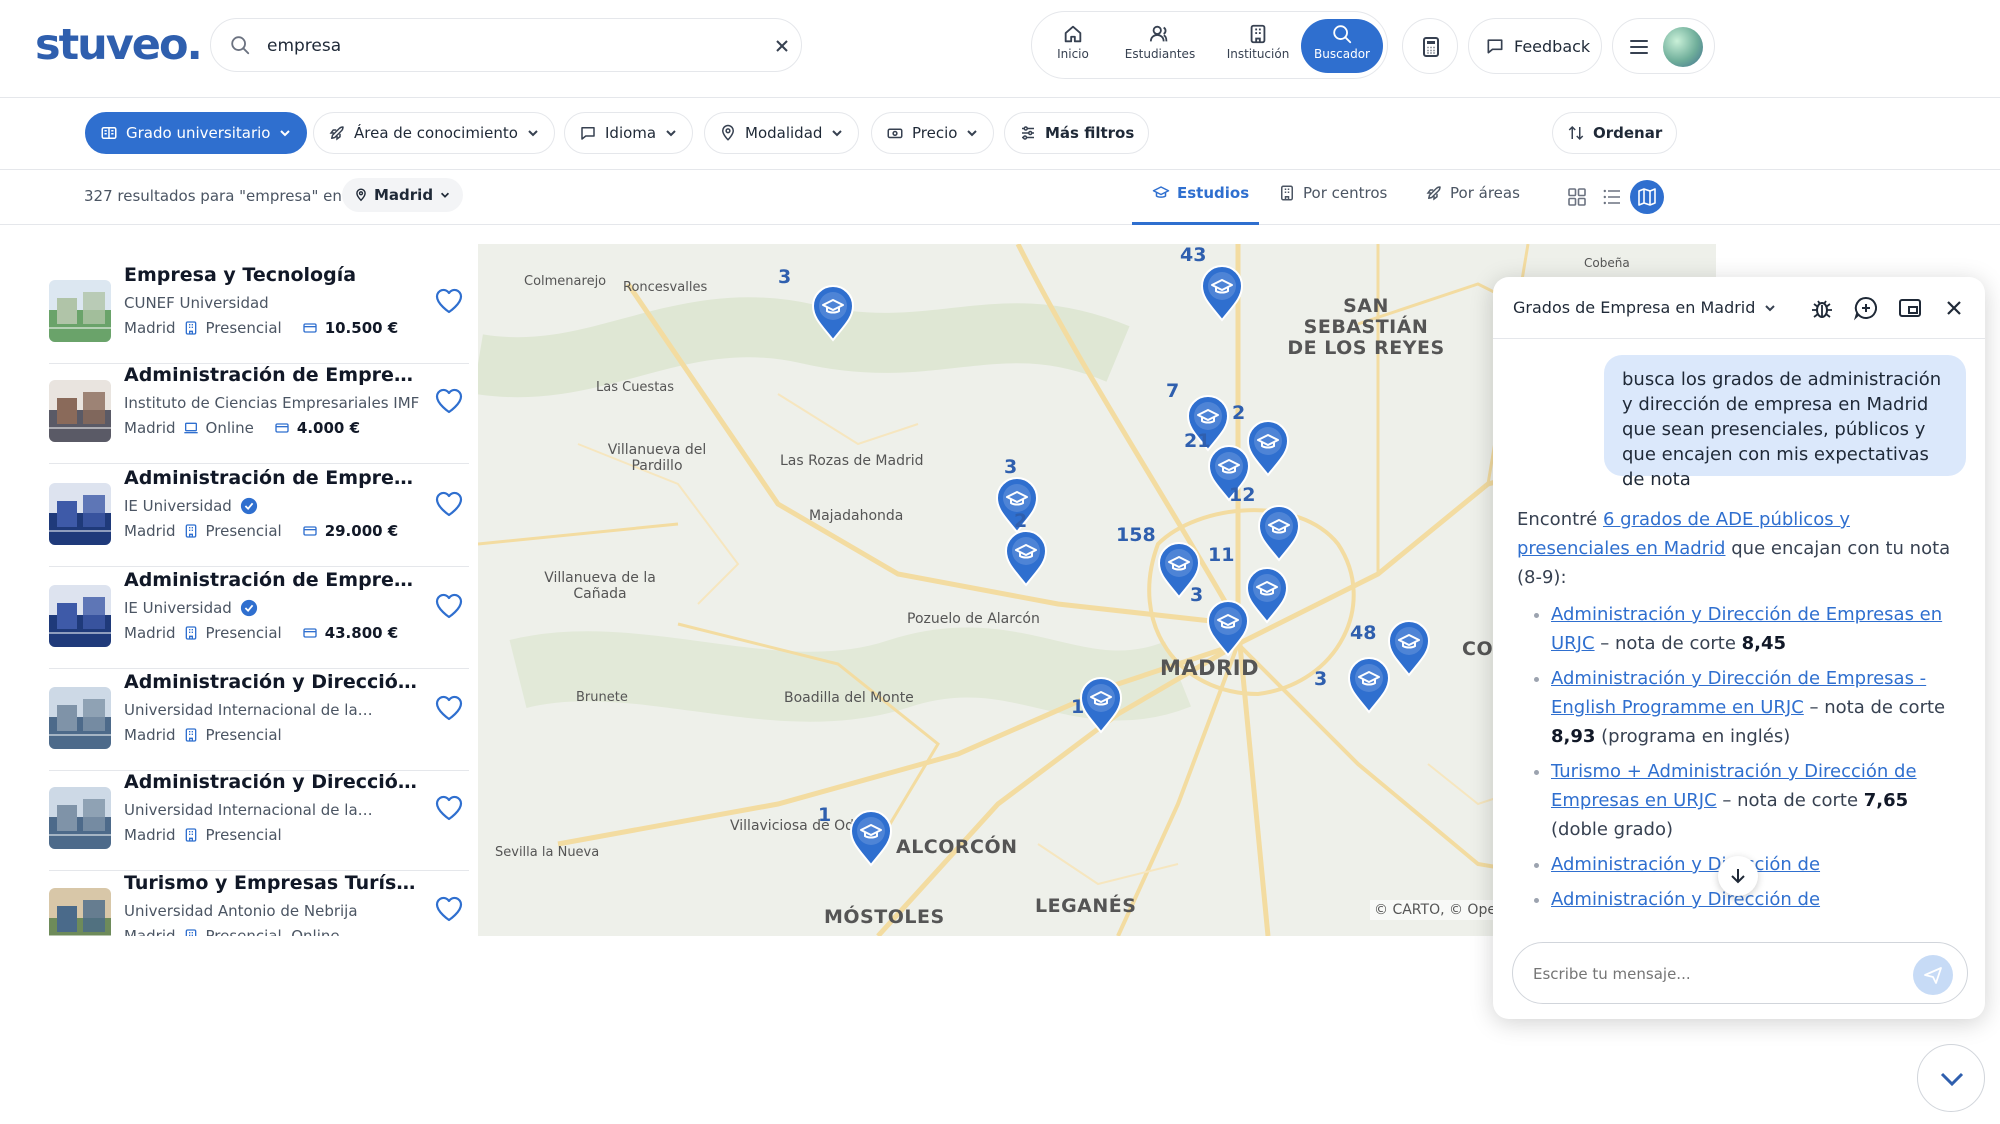 Image resolution: width=2000 pixels, height=1124 pixels. Describe the element at coordinates (933, 133) in the screenshot. I see `filter-precio: Precio` at that location.